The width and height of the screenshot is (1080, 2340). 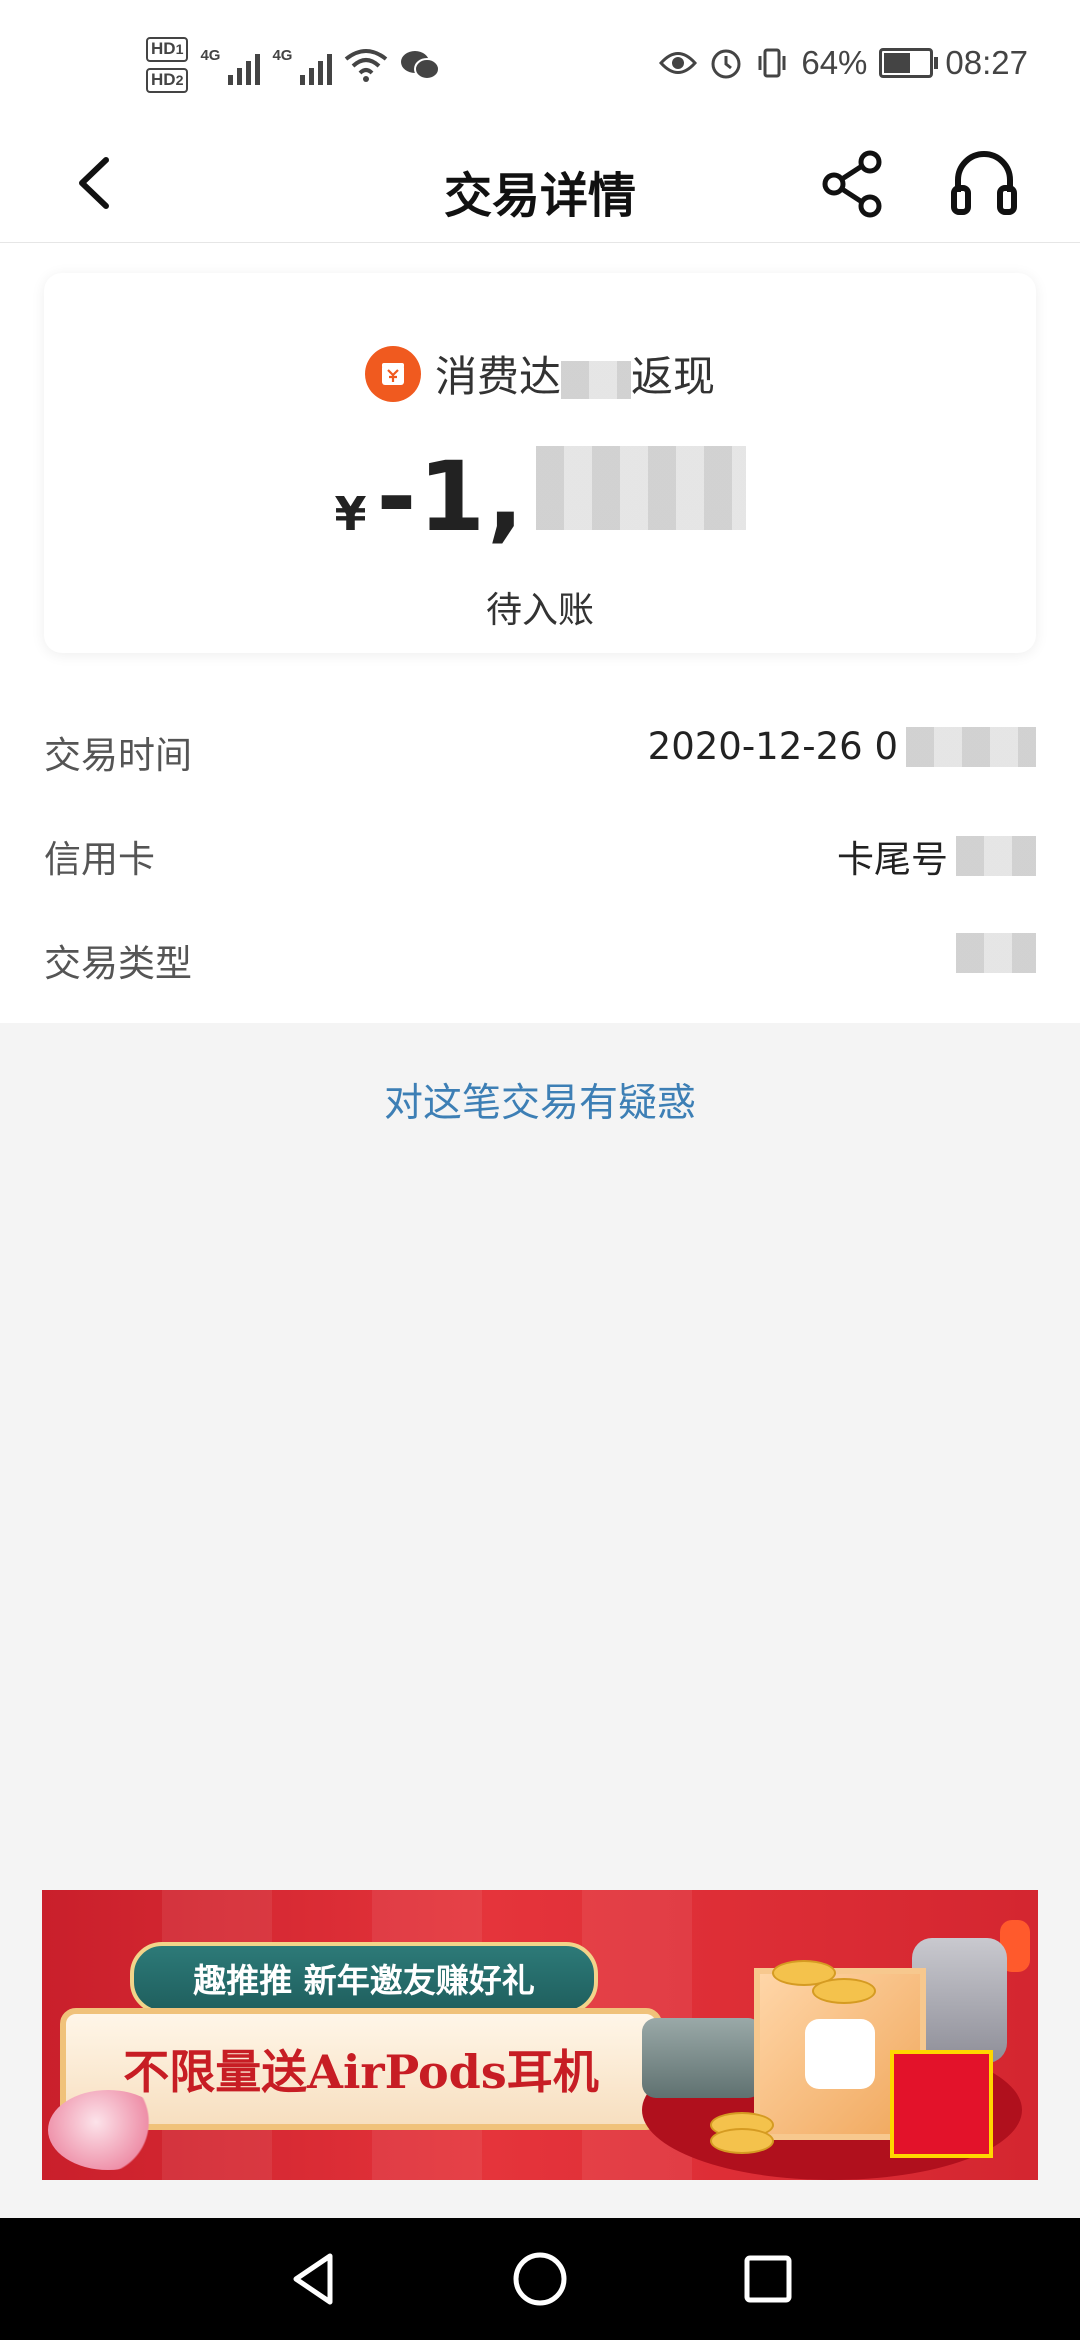 What do you see at coordinates (421, 65) in the screenshot?
I see `wechat-icon` at bounding box center [421, 65].